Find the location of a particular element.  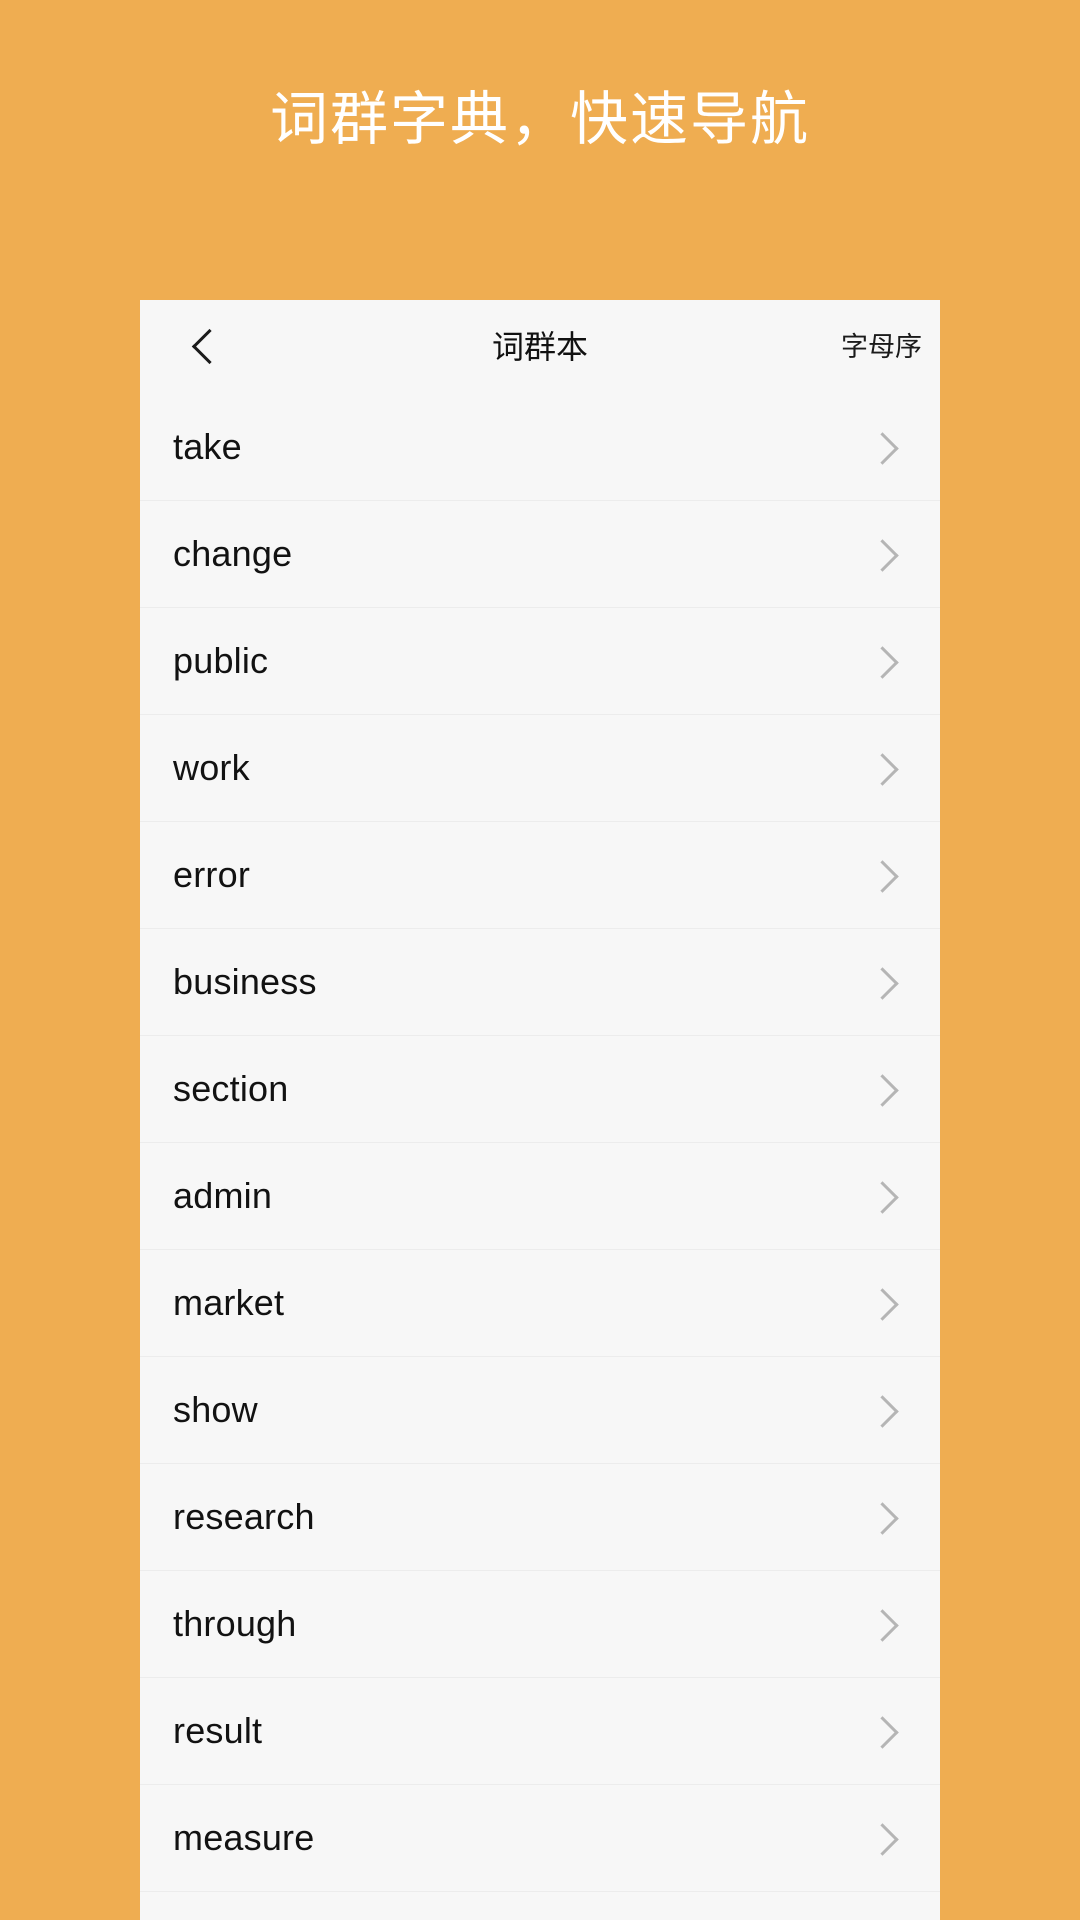

list-item: measure is located at coordinates (540, 1838).